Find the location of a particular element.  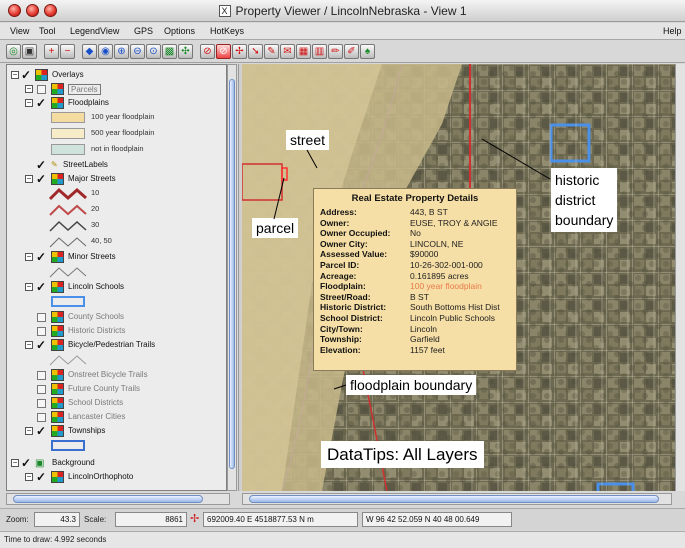

menu-options: Options is located at coordinates (179, 31).